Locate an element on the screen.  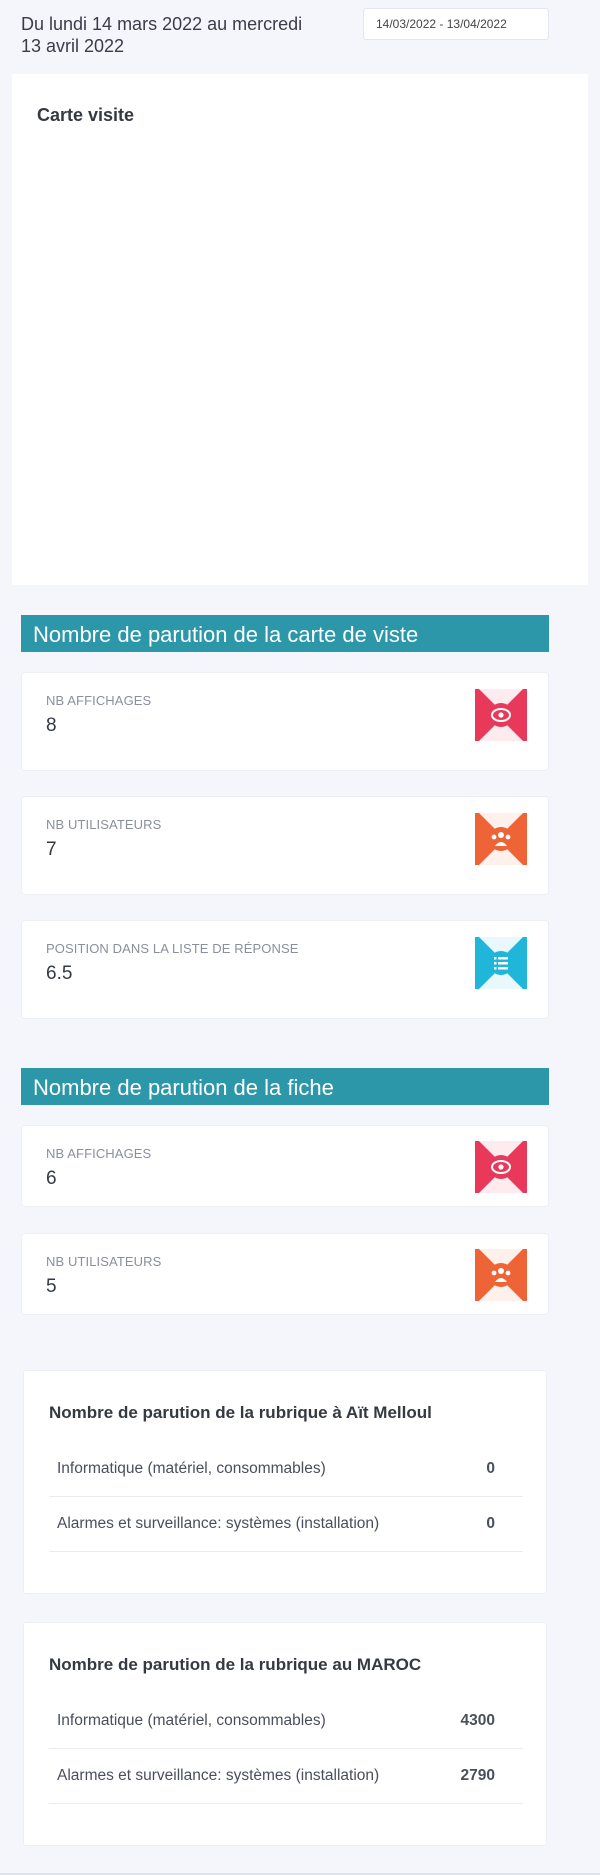
stat-value: 8 is located at coordinates (51, 725).